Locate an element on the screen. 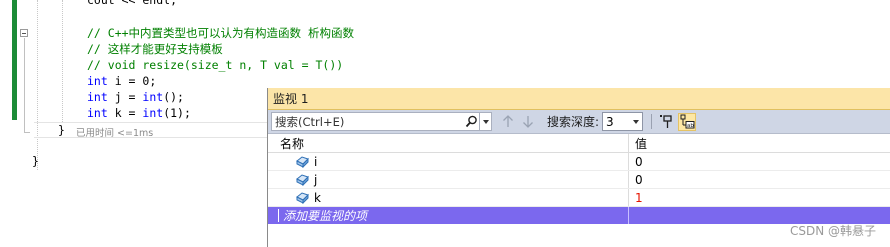 Image resolution: width=890 pixels, height=247 pixels. column-header-name: 名称 is located at coordinates (448, 143).